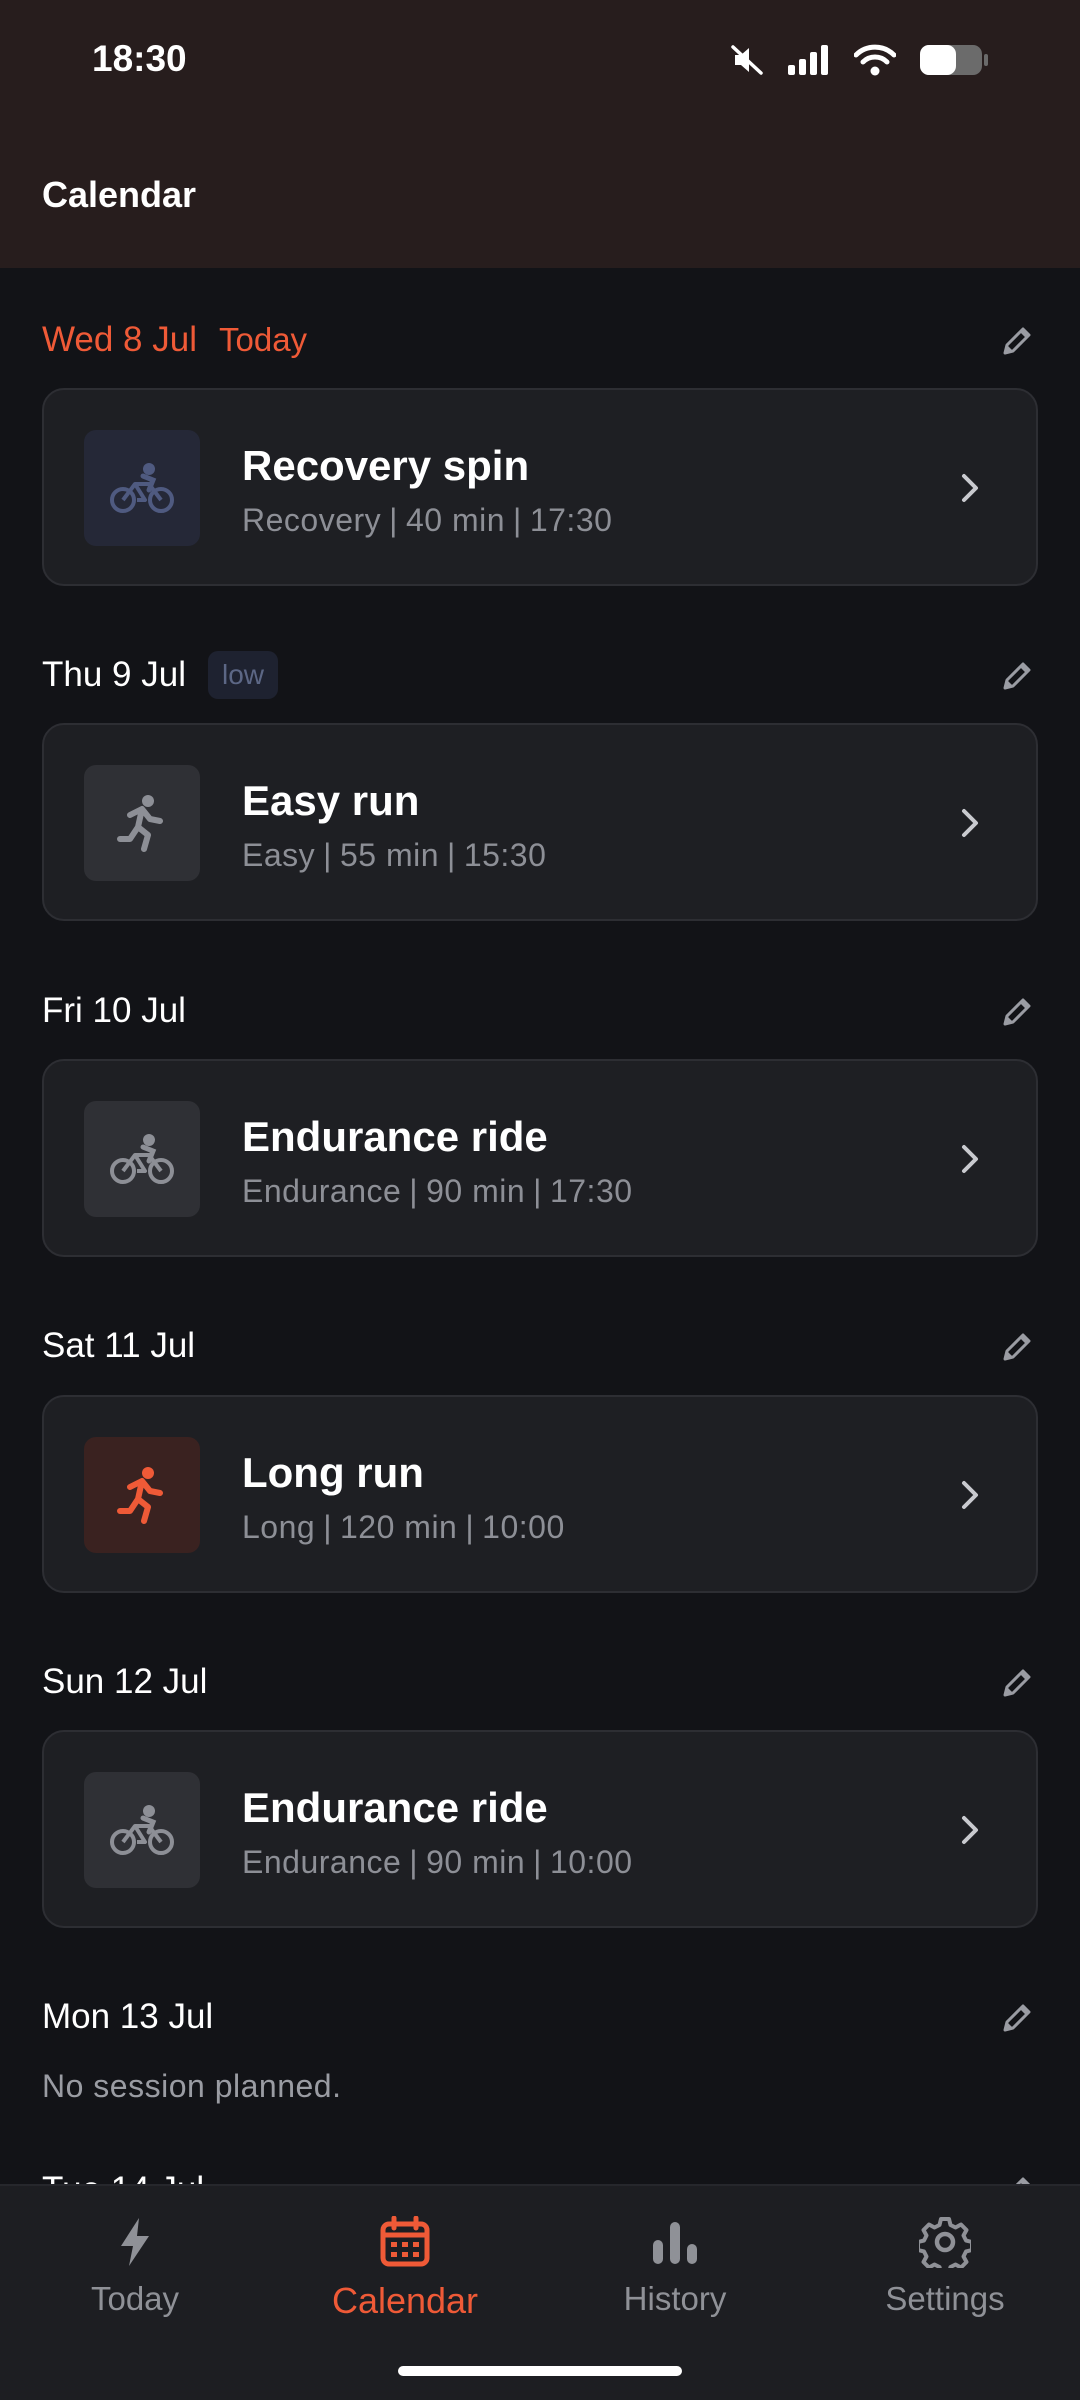  Describe the element at coordinates (809, 62) in the screenshot. I see `signal-icon` at that location.